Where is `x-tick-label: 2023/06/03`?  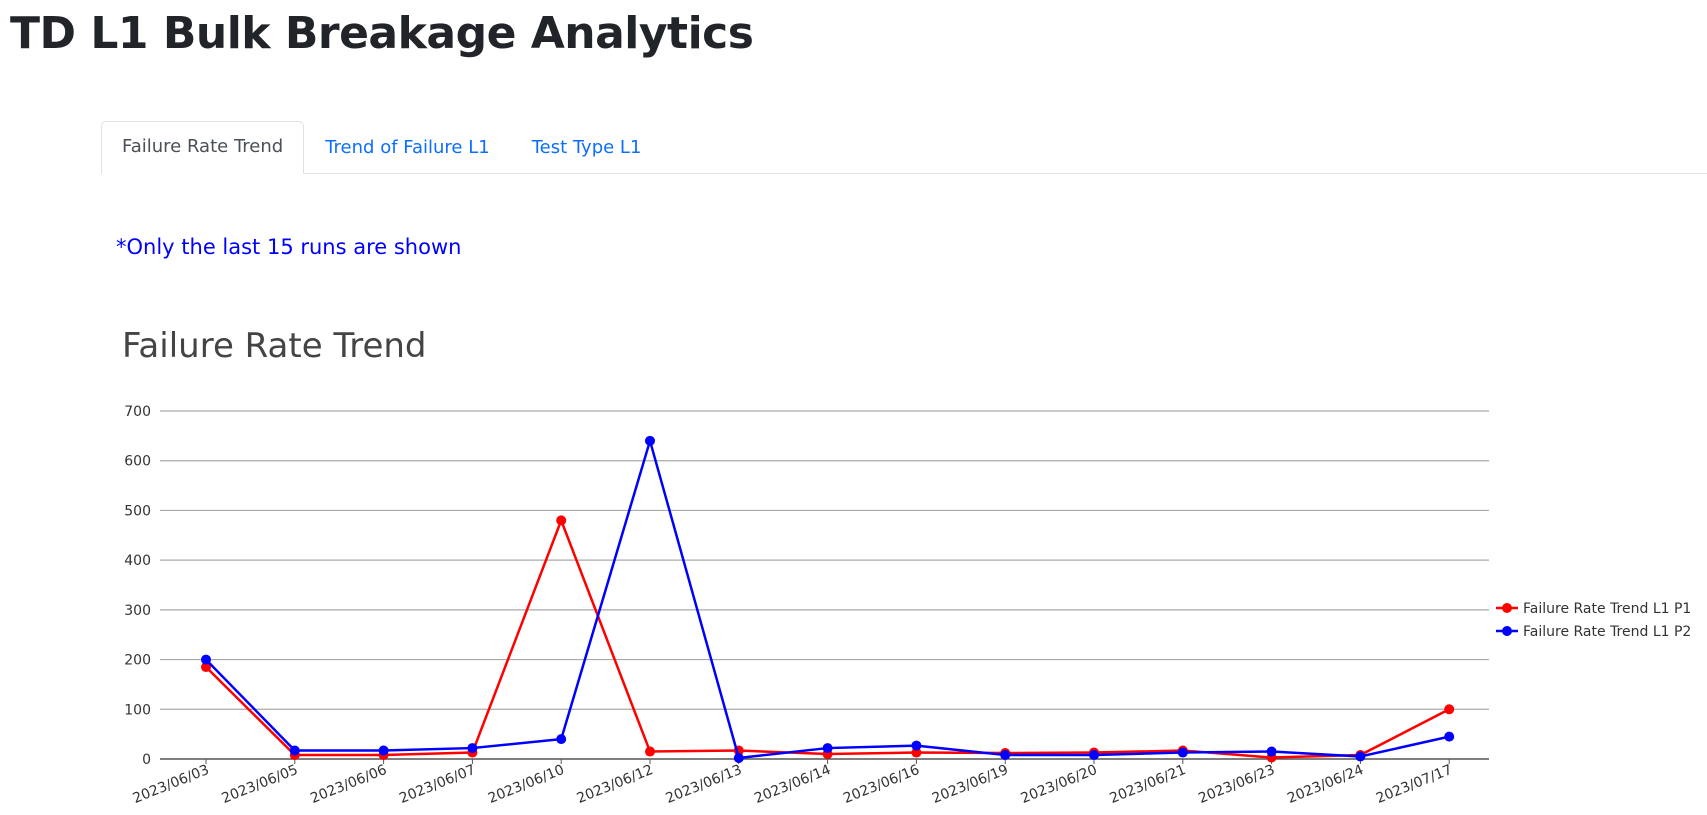 x-tick-label: 2023/06/03 is located at coordinates (171, 784).